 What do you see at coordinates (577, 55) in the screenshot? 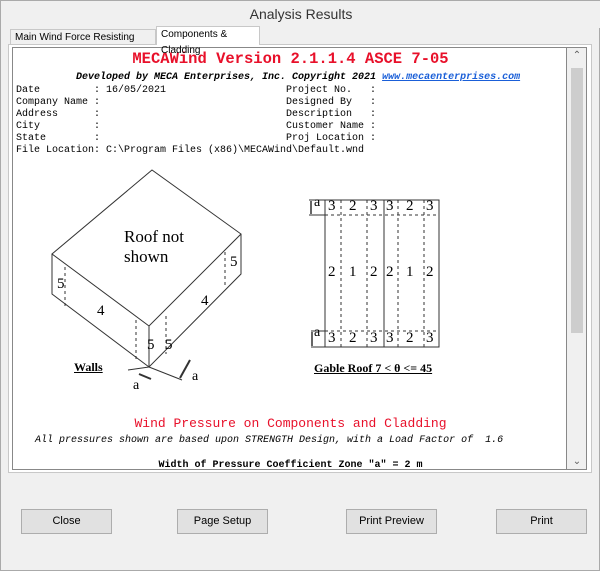
I see `scroll-up-icon: ⌃` at bounding box center [577, 55].